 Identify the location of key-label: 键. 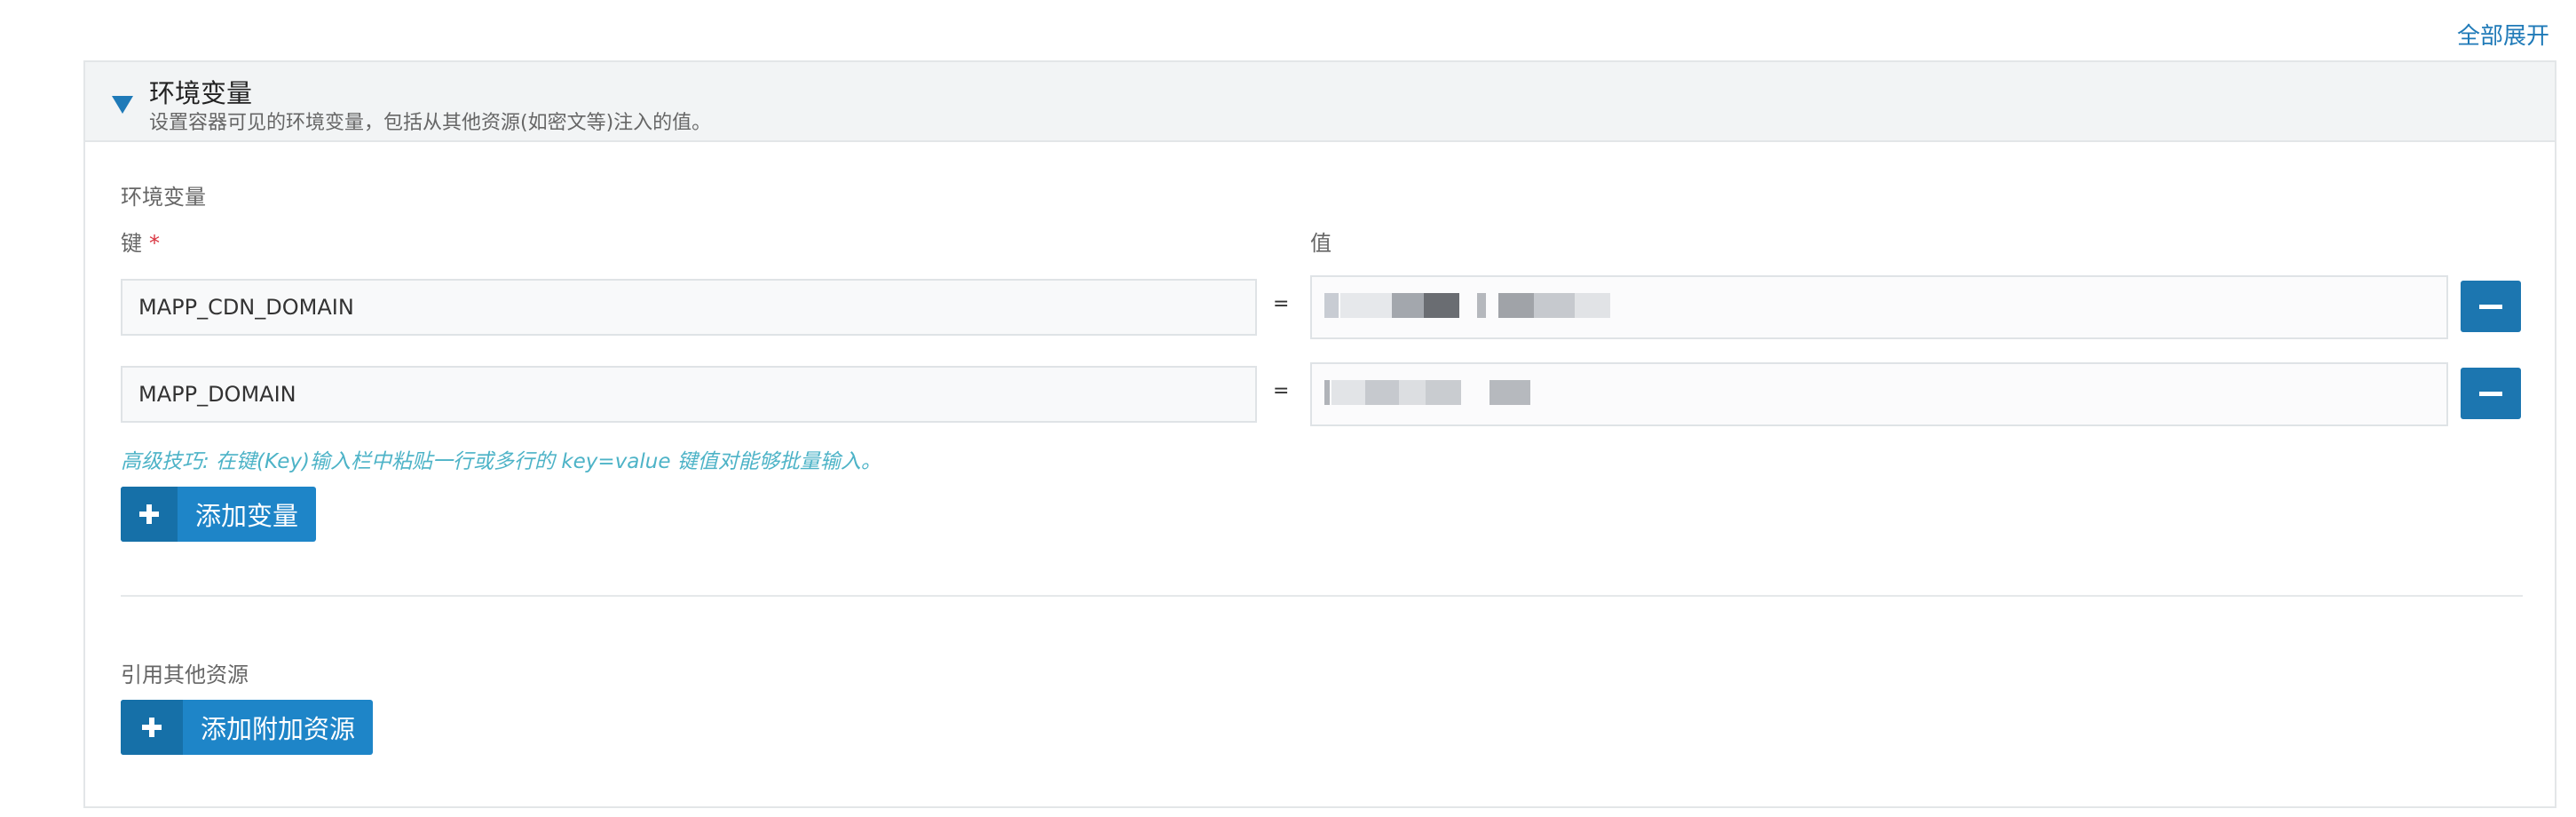
(131, 243).